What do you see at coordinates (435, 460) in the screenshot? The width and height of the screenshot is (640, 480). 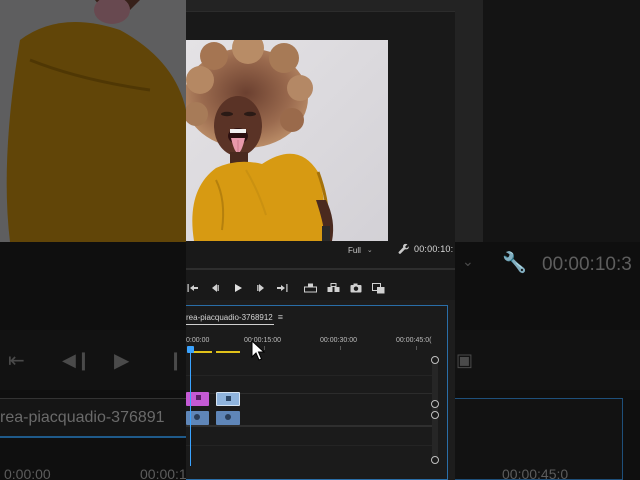 I see `scrollbar-handle-bottom` at bounding box center [435, 460].